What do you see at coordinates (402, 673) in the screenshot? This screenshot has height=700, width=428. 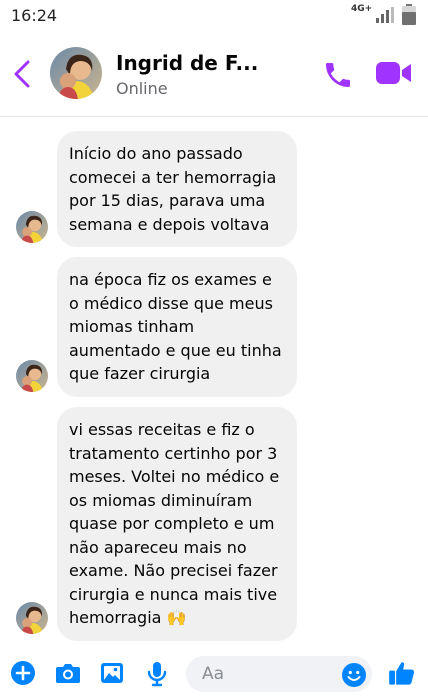 I see `thumbs-up-icon` at bounding box center [402, 673].